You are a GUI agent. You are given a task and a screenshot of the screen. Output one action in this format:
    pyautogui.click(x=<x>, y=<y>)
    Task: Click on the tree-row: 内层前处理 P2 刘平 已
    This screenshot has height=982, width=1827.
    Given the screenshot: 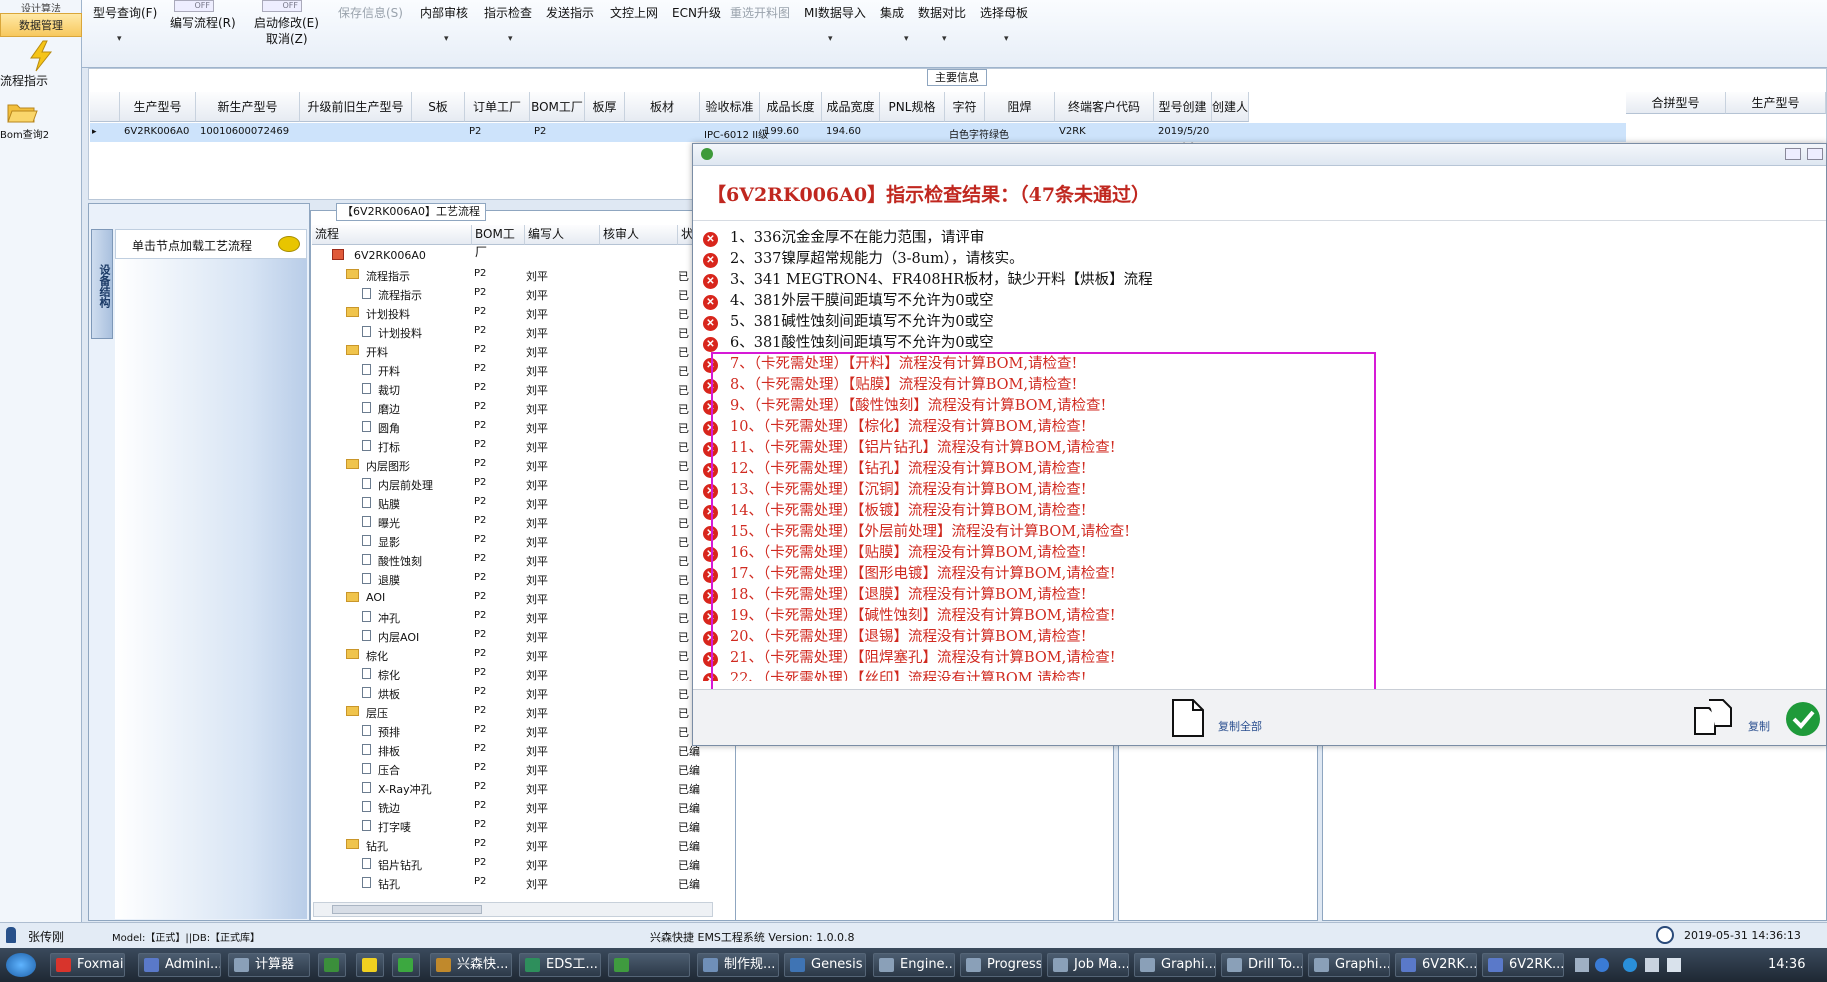 What is the action you would take?
    pyautogui.click(x=510, y=484)
    